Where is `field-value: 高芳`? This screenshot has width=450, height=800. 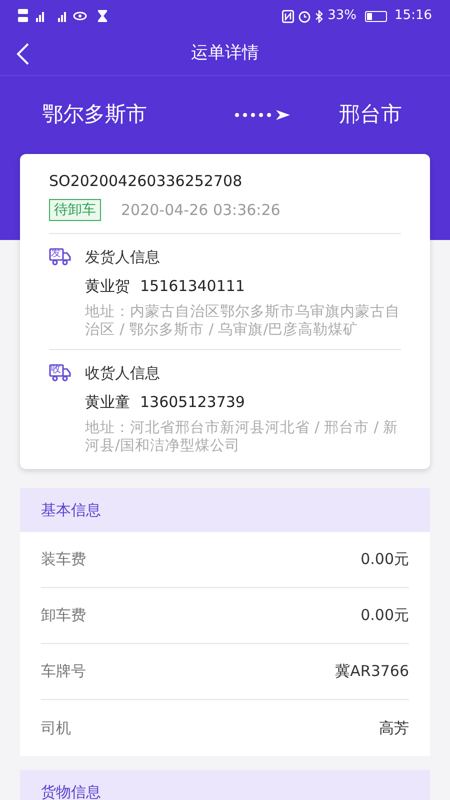 field-value: 高芳 is located at coordinates (394, 728).